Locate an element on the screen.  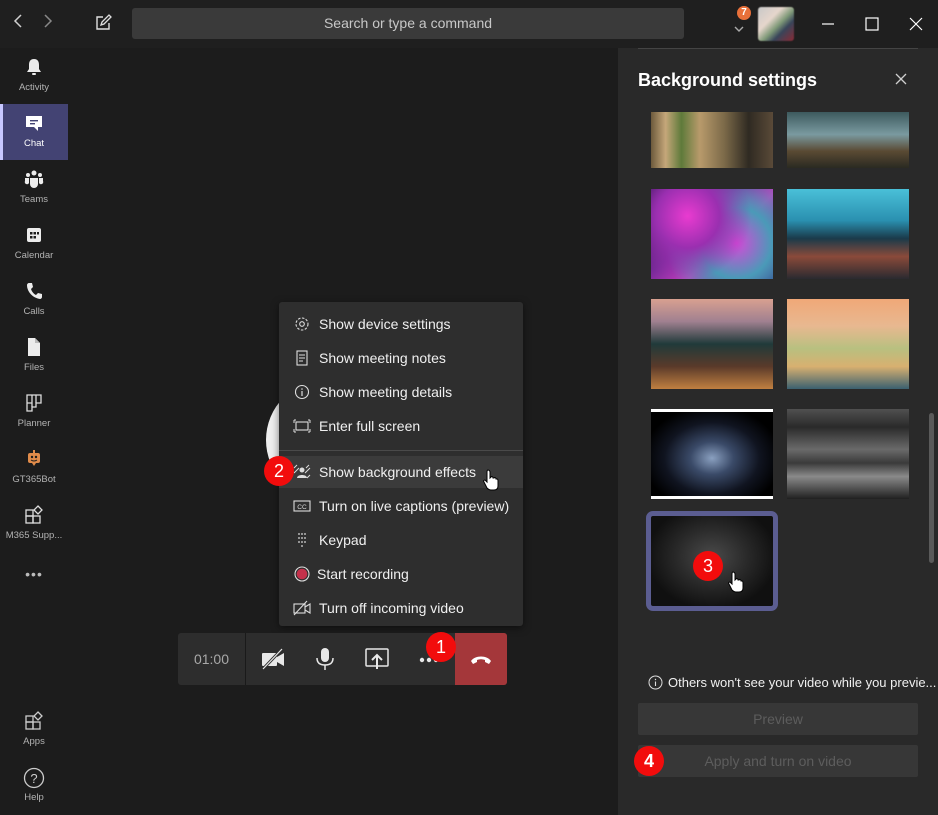
chevron-right-icon is located at coordinates (48, 21).